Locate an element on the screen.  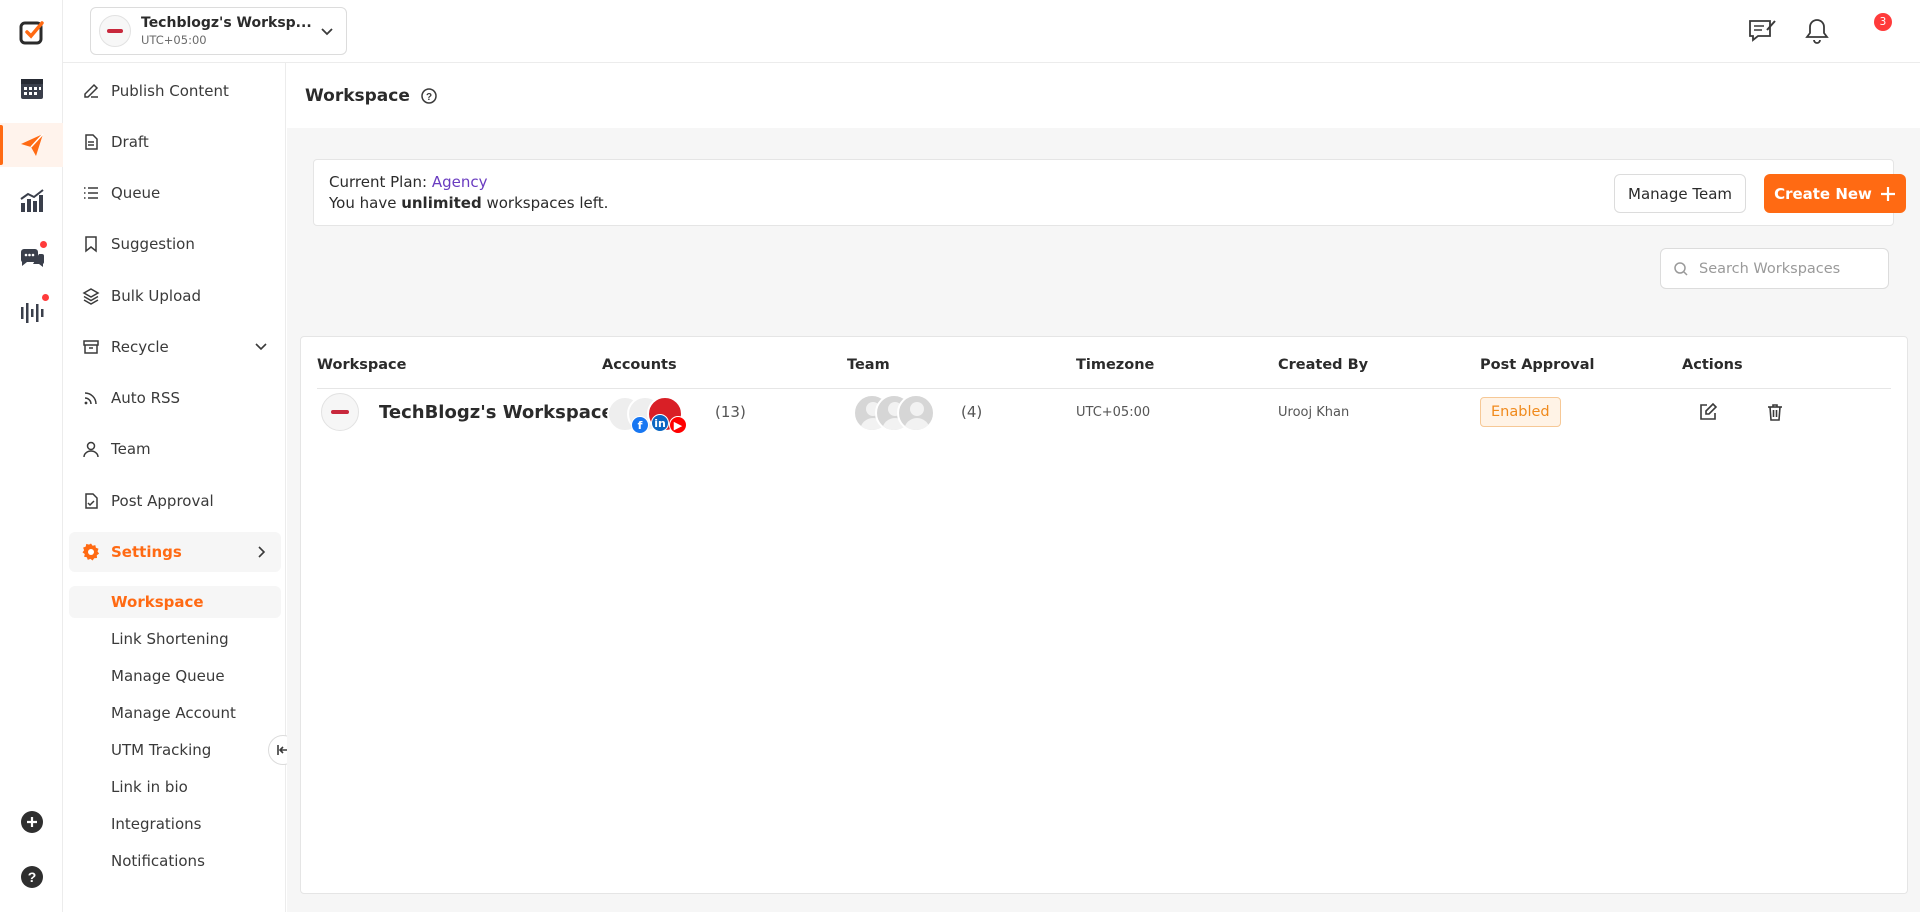
approval-icon is located at coordinates (91, 501).